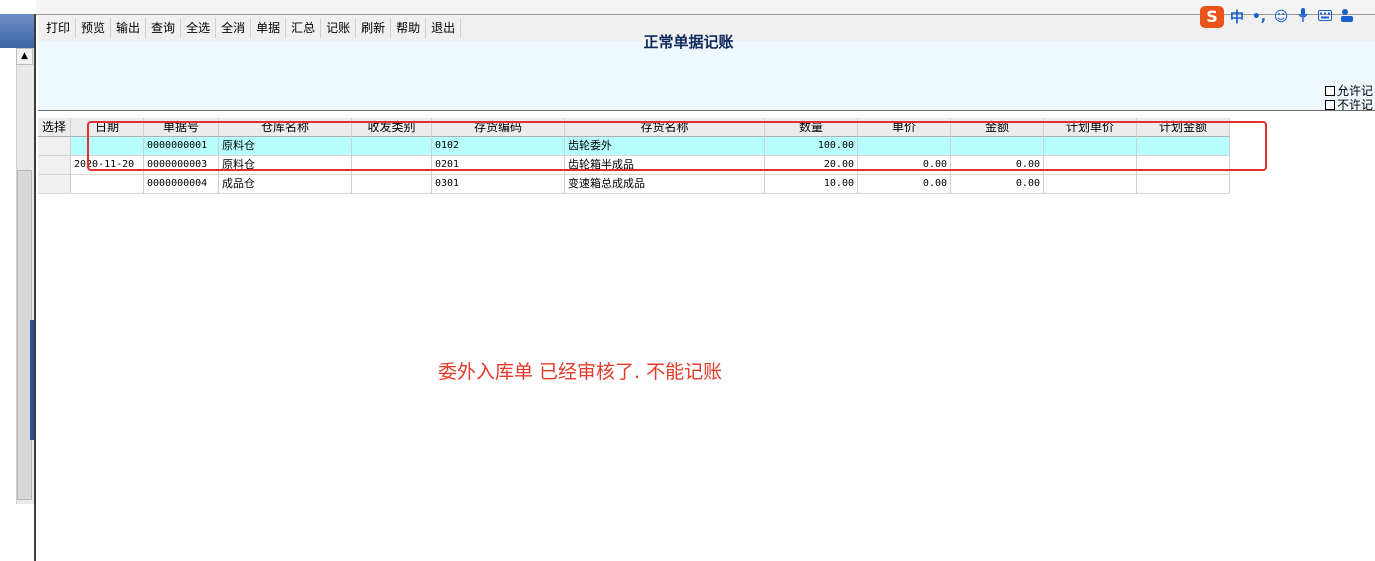 This screenshot has height=561, width=1375. Describe the element at coordinates (1183, 184) in the screenshot. I see `plan-amount-cell` at that location.